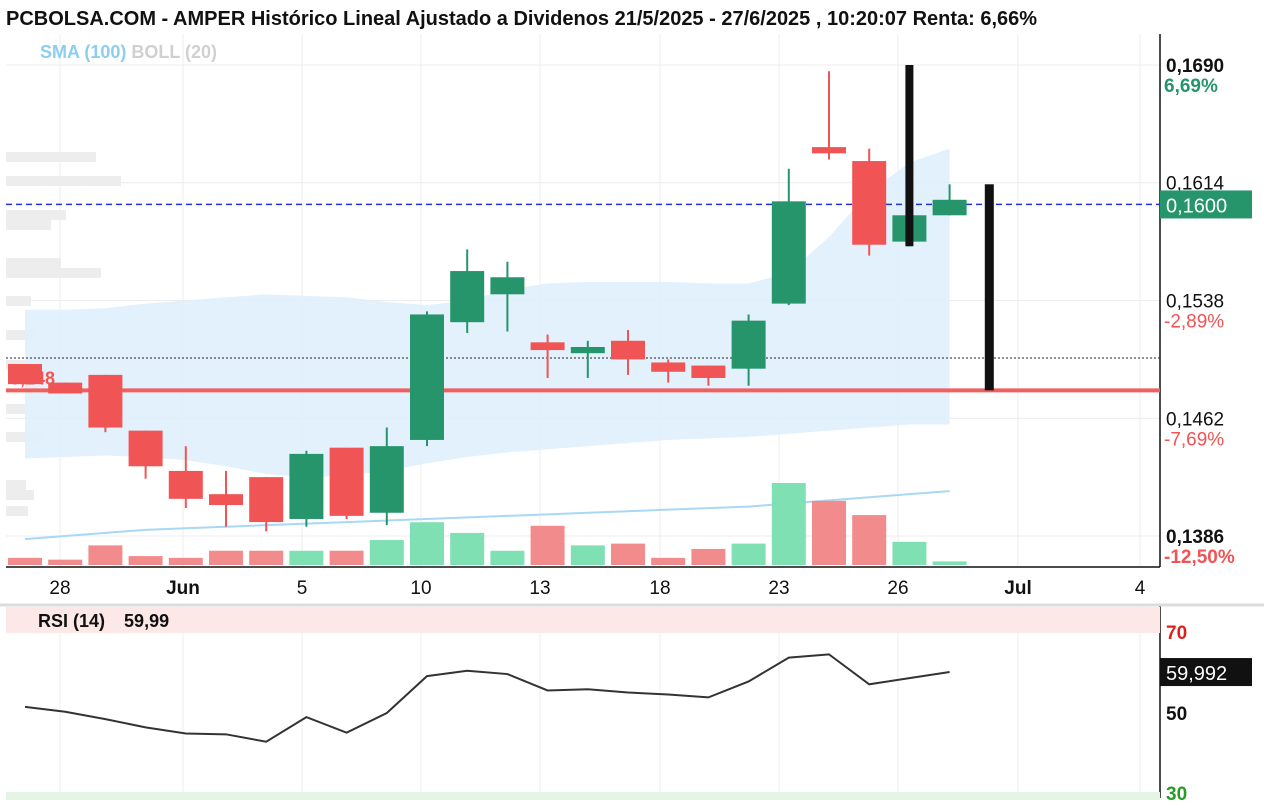 The image size is (1264, 808). Describe the element at coordinates (659, 588) in the screenshot. I see `date-label: 18` at that location.